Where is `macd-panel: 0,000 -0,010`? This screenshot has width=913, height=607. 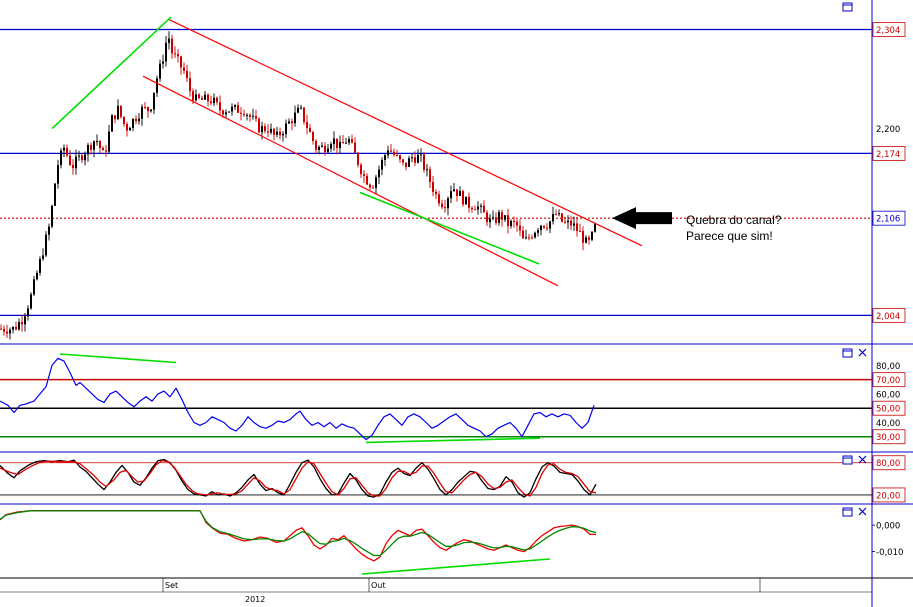 macd-panel: 0,000 -0,010 is located at coordinates (451, 542).